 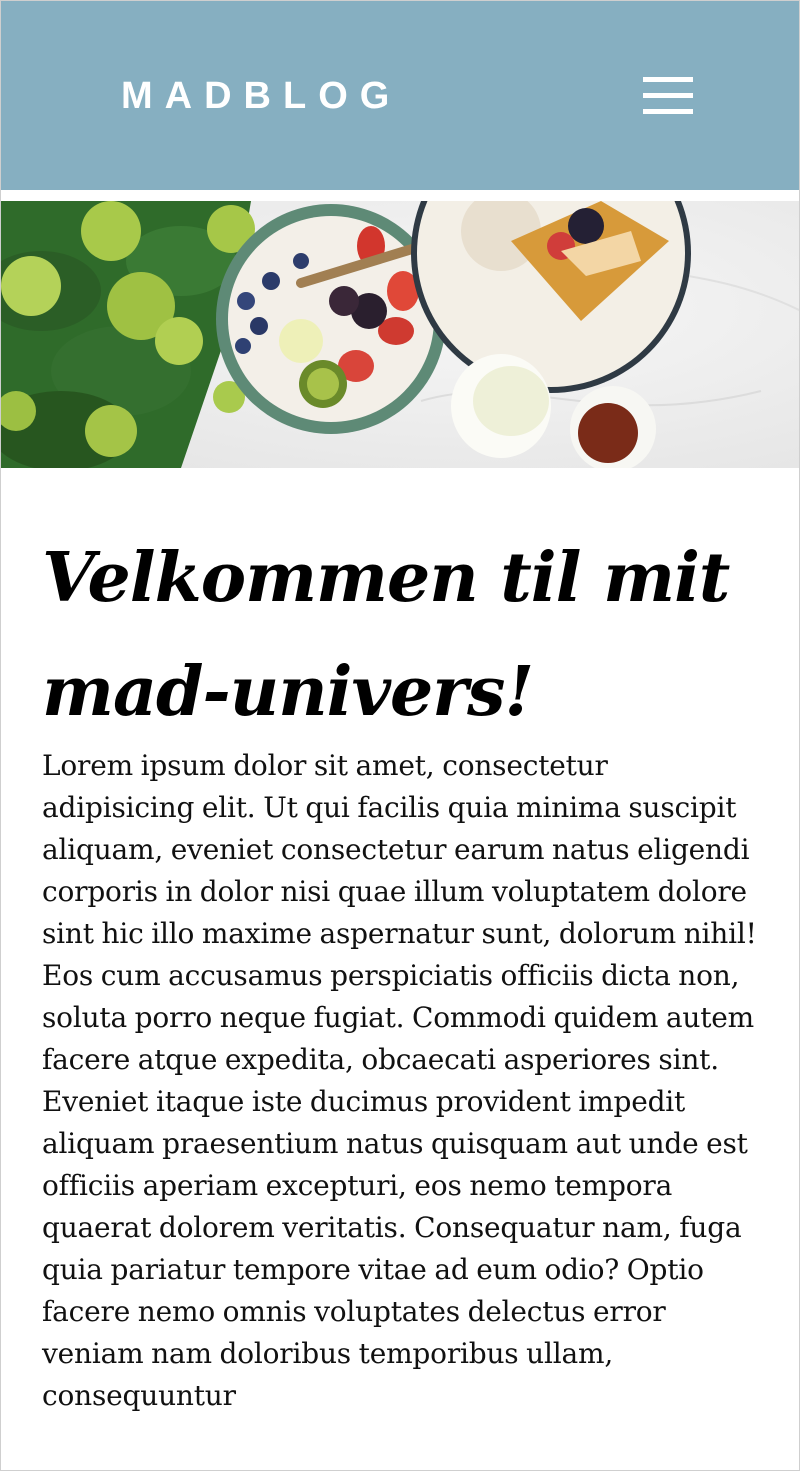 What do you see at coordinates (668, 111) in the screenshot?
I see `menu-bar-bottom` at bounding box center [668, 111].